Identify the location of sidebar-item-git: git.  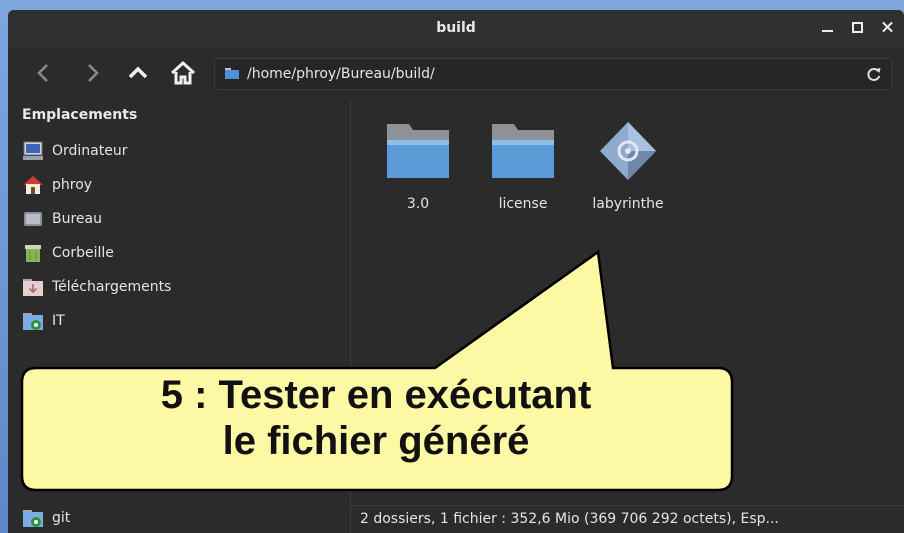
(46, 518).